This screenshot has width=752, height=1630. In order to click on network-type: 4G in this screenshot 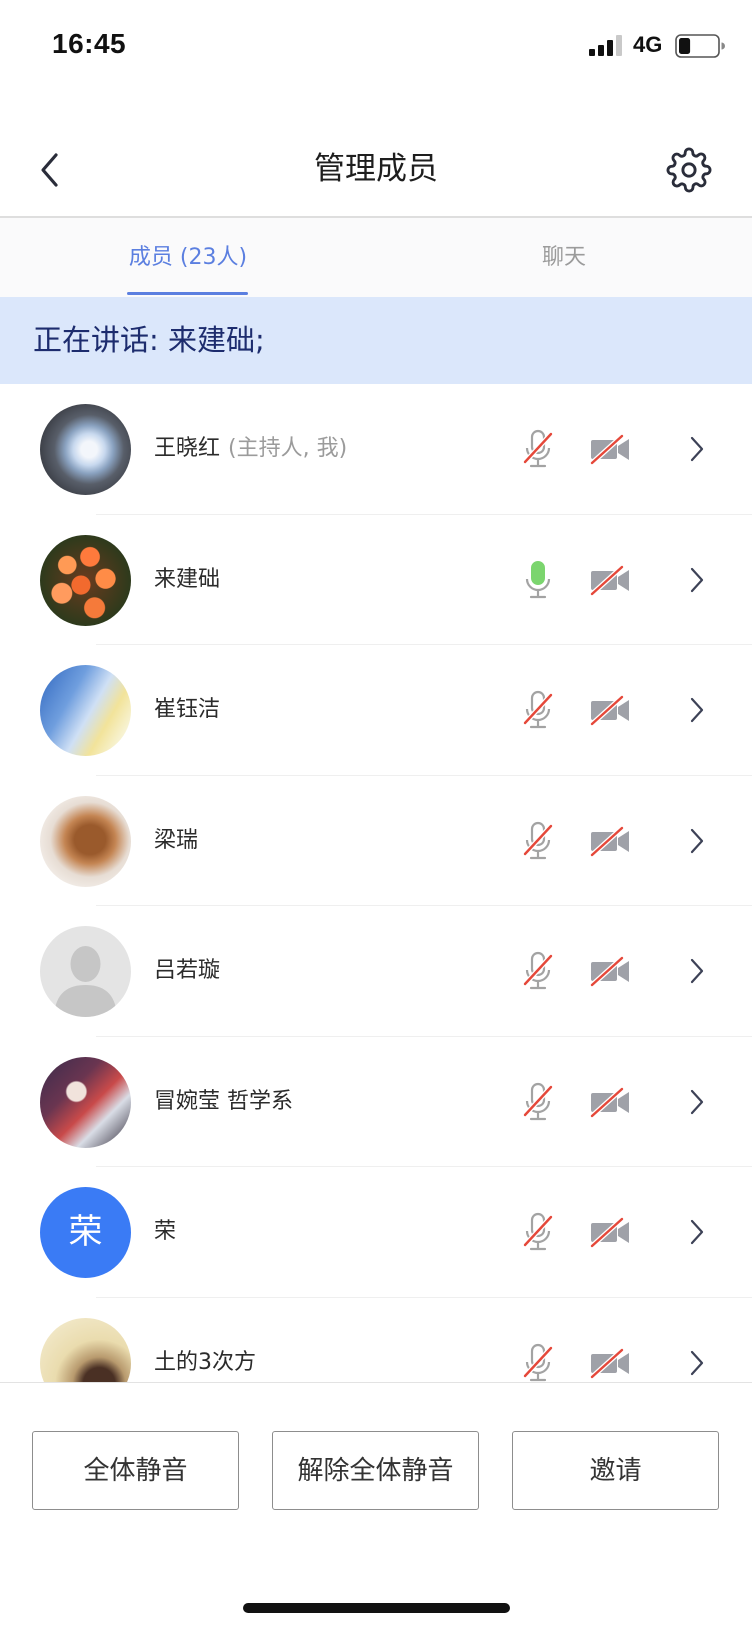, I will do `click(648, 44)`.